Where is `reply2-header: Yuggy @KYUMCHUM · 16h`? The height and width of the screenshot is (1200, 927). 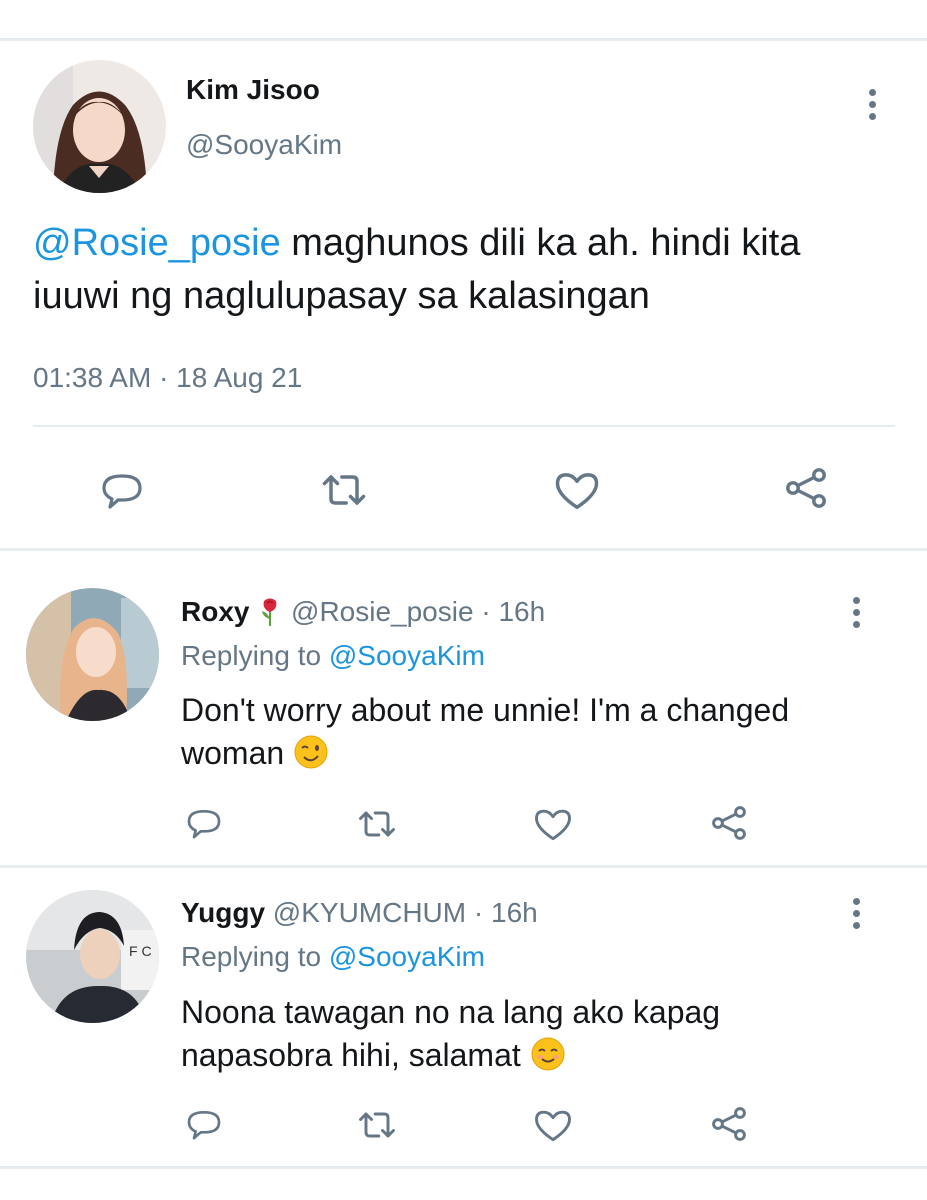 reply2-header: Yuggy @KYUMCHUM · 16h is located at coordinates (359, 913).